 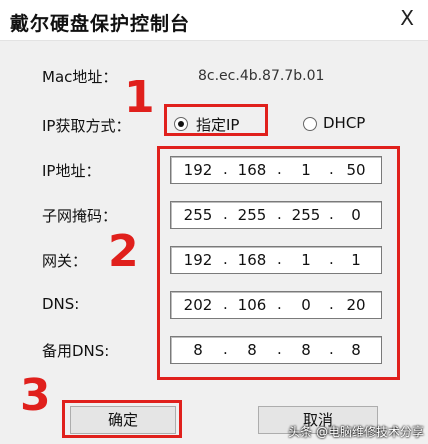 I want to click on annotation-box-static-ip, so click(x=216, y=120).